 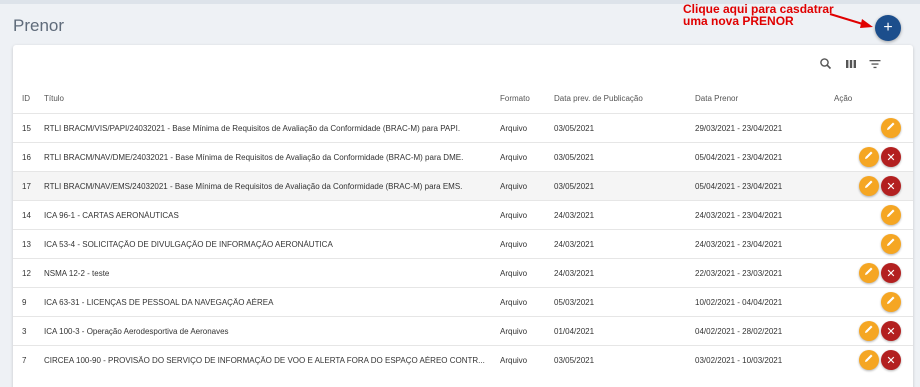 What do you see at coordinates (515, 98) in the screenshot?
I see `column-header-format: Formato` at bounding box center [515, 98].